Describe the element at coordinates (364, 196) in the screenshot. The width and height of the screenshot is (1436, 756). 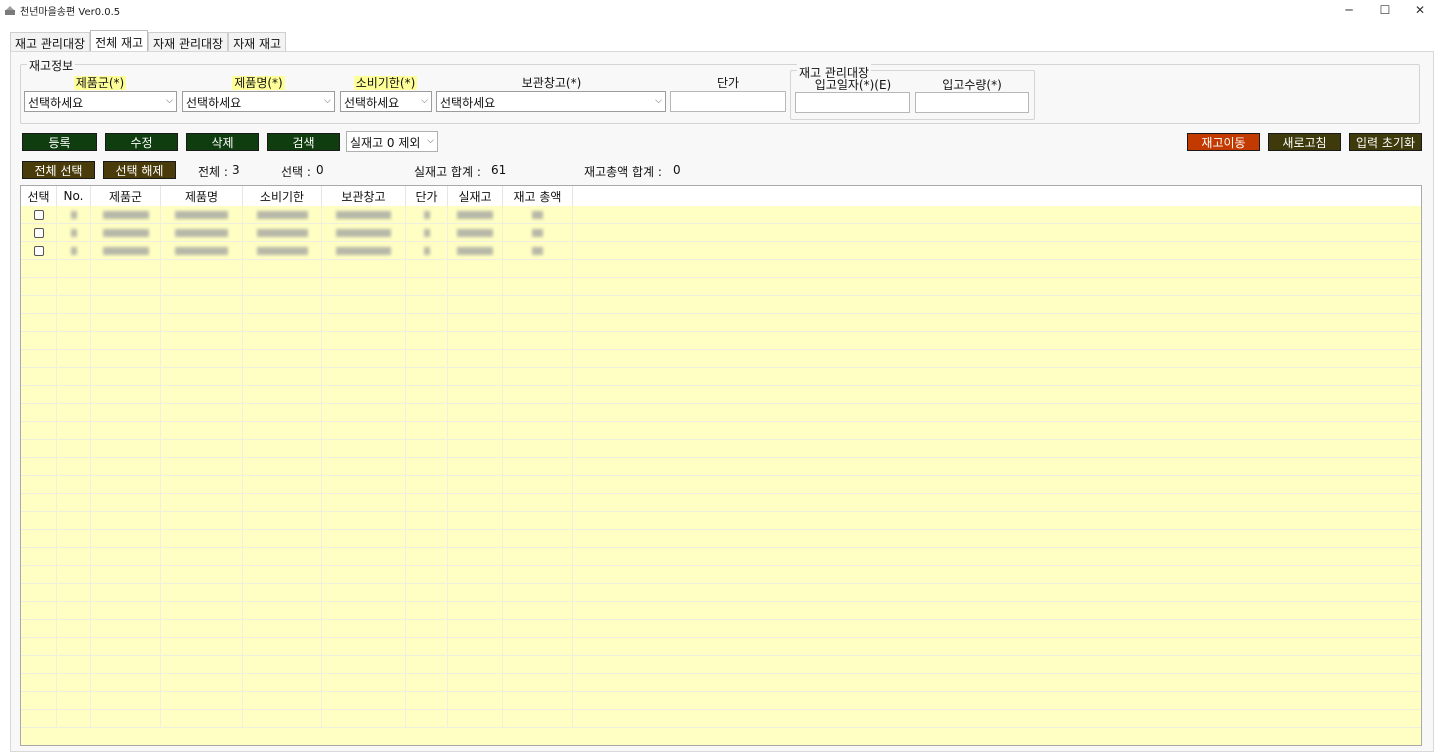
I see `col-warehouse: 보관창고` at that location.